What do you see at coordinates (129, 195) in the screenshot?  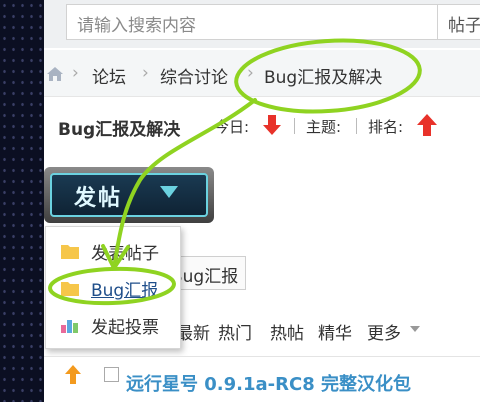 I see `post-button: 发帖` at bounding box center [129, 195].